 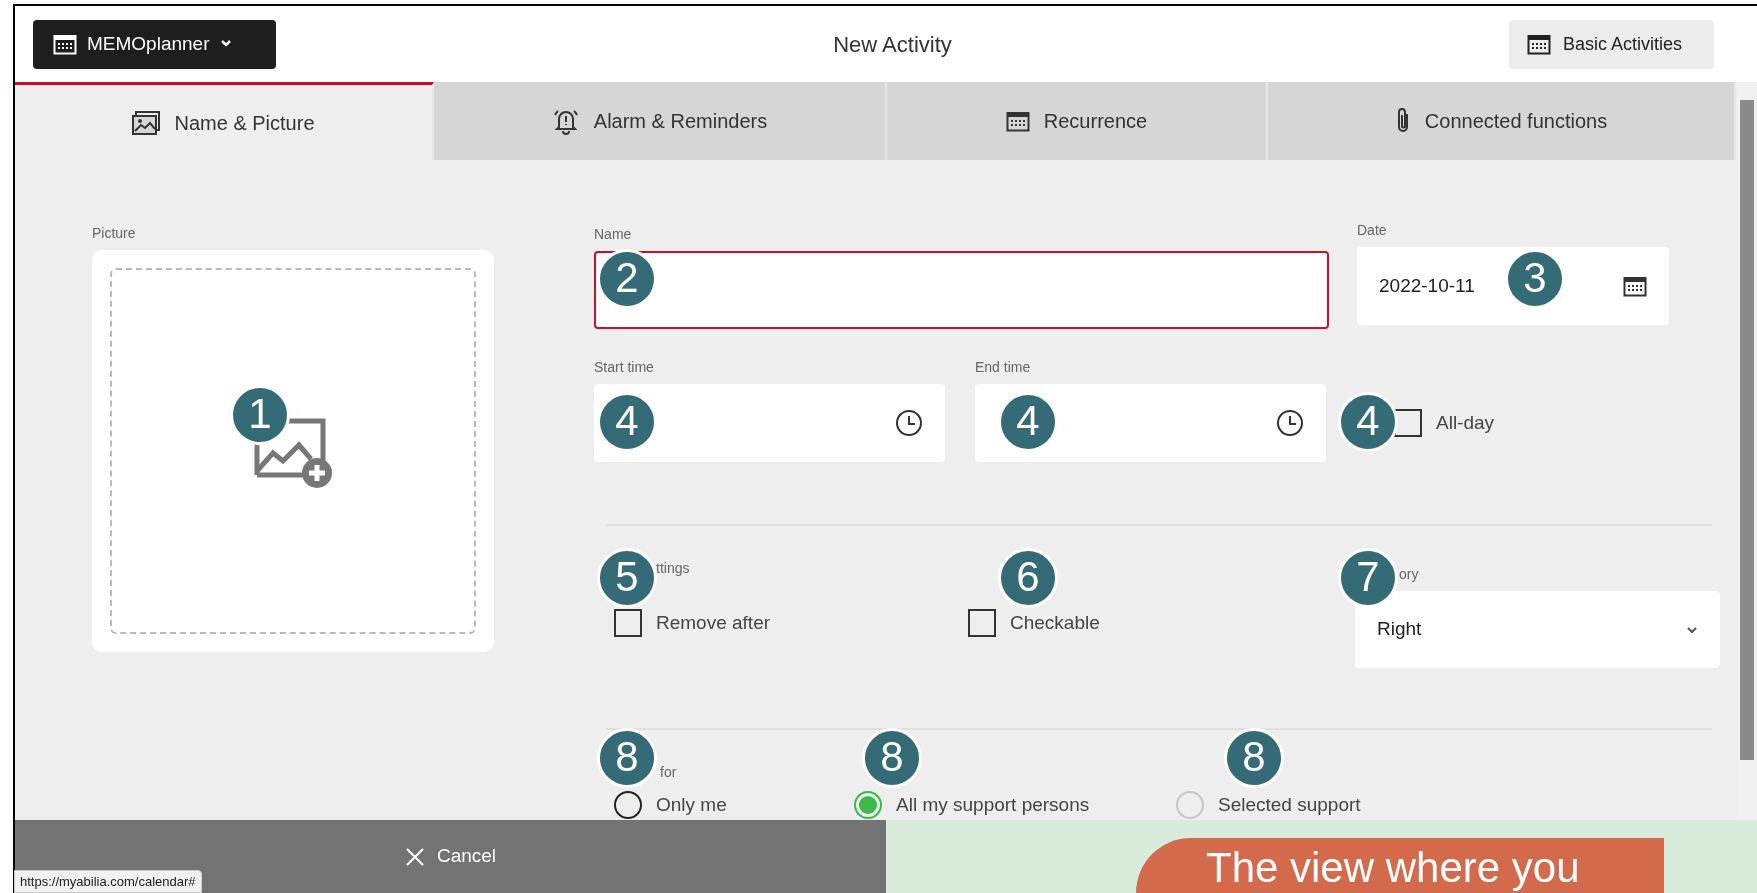 What do you see at coordinates (713, 623) in the screenshot?
I see `checkbox-label: Remove after` at bounding box center [713, 623].